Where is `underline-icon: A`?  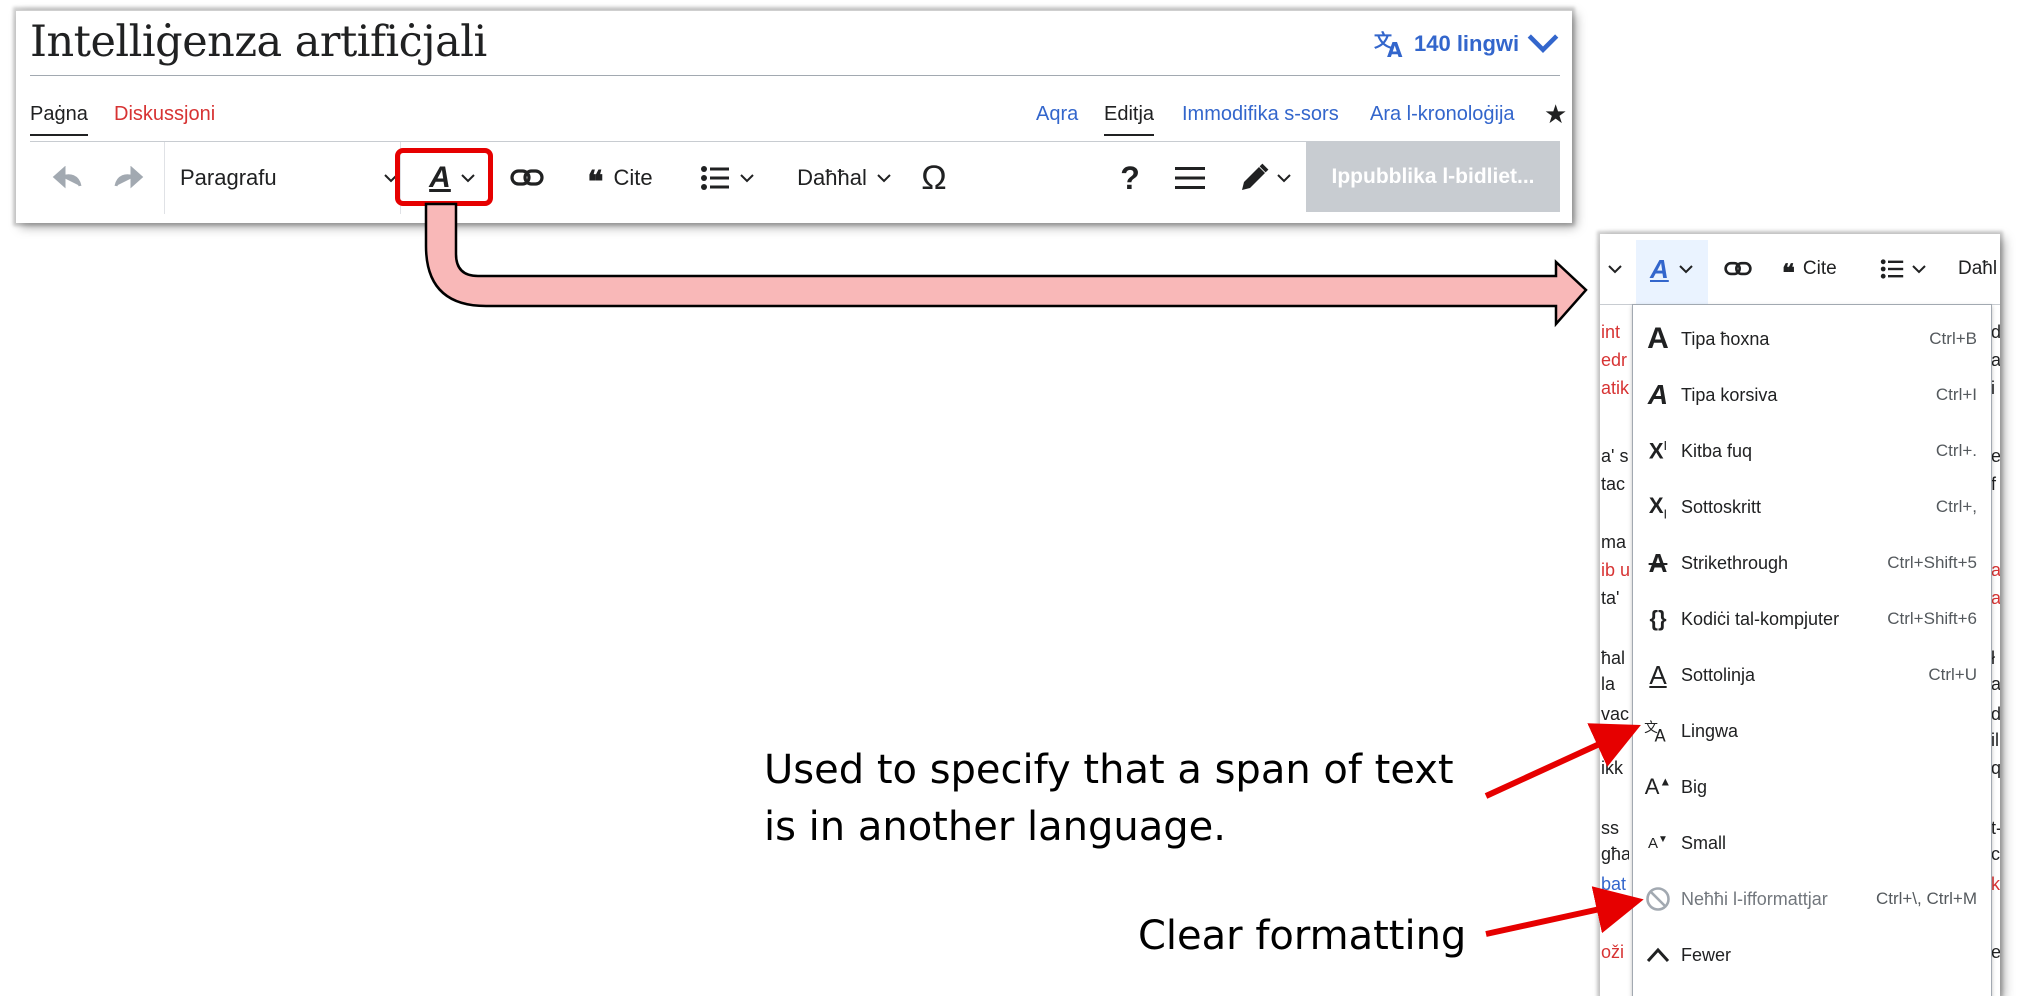 underline-icon: A is located at coordinates (1658, 674).